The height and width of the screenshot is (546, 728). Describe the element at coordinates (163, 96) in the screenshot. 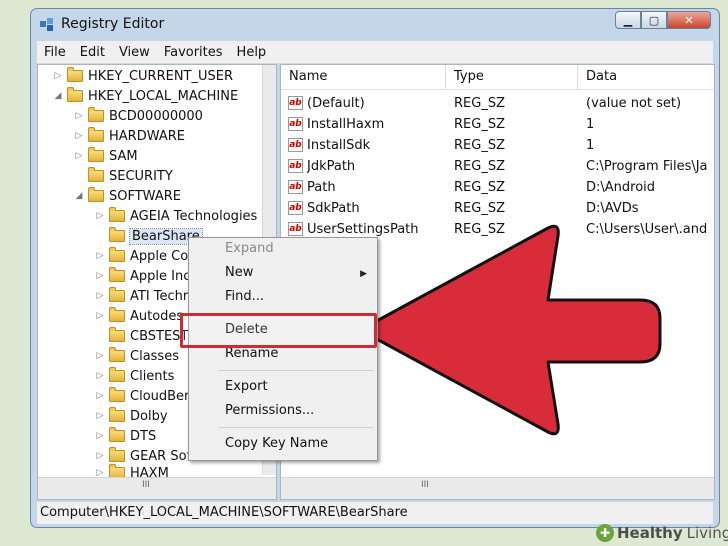

I see `tree-item-label: HKEY_LOCAL_MACHINE` at that location.